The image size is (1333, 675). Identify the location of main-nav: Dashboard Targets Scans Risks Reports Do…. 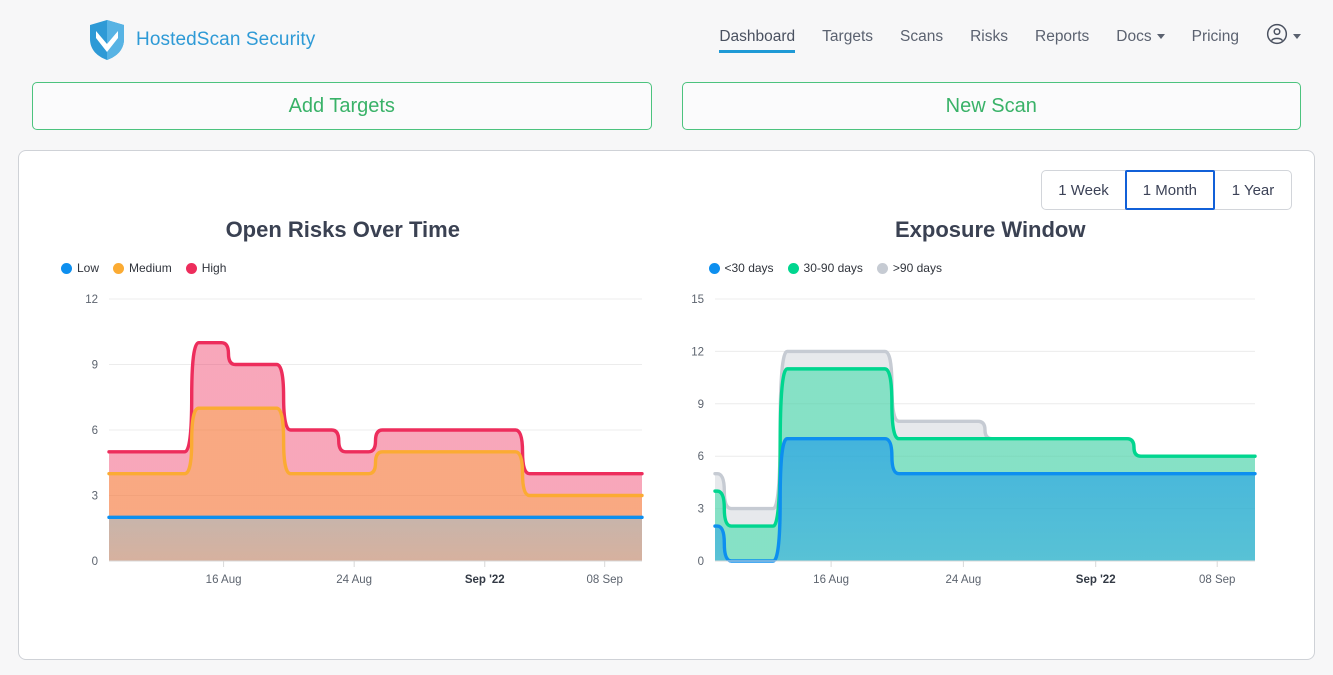
(1010, 40).